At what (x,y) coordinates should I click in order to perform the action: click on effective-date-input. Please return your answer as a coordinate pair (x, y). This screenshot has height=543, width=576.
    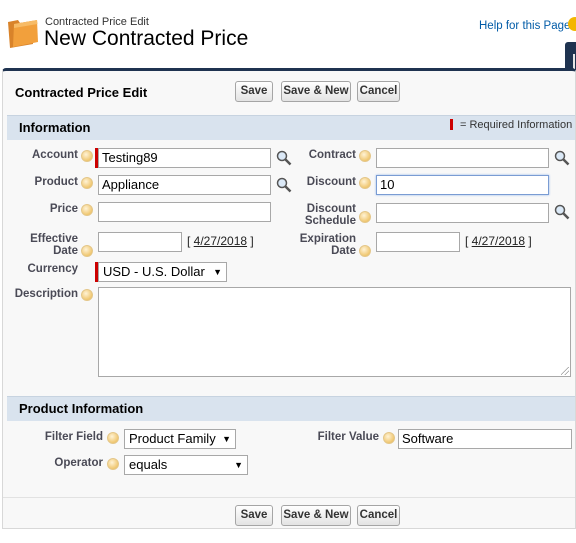
    Looking at the image, I should click on (140, 242).